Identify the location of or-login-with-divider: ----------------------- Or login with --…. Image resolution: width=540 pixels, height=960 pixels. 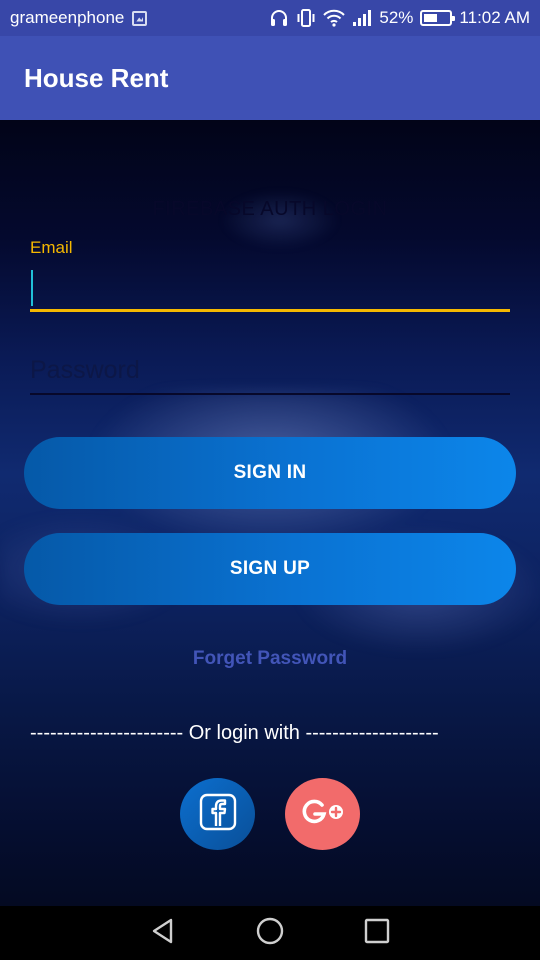
(234, 733).